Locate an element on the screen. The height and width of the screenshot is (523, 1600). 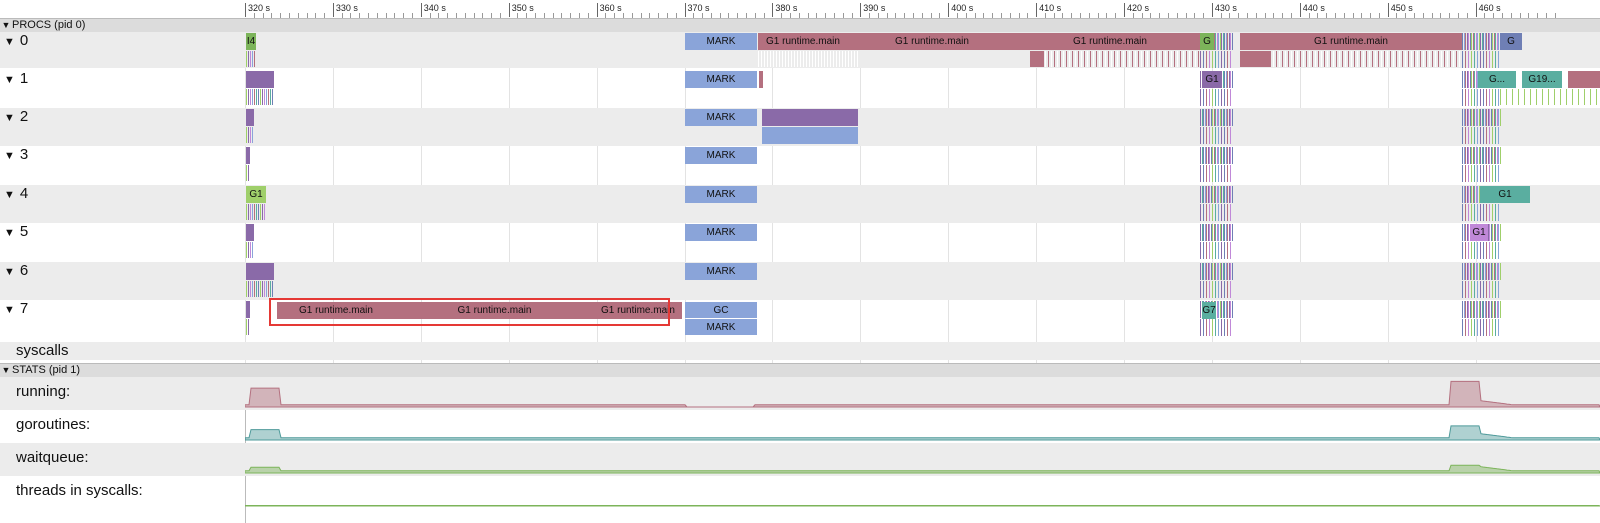
proc-track: MARK G1 is located at coordinates (800, 242).